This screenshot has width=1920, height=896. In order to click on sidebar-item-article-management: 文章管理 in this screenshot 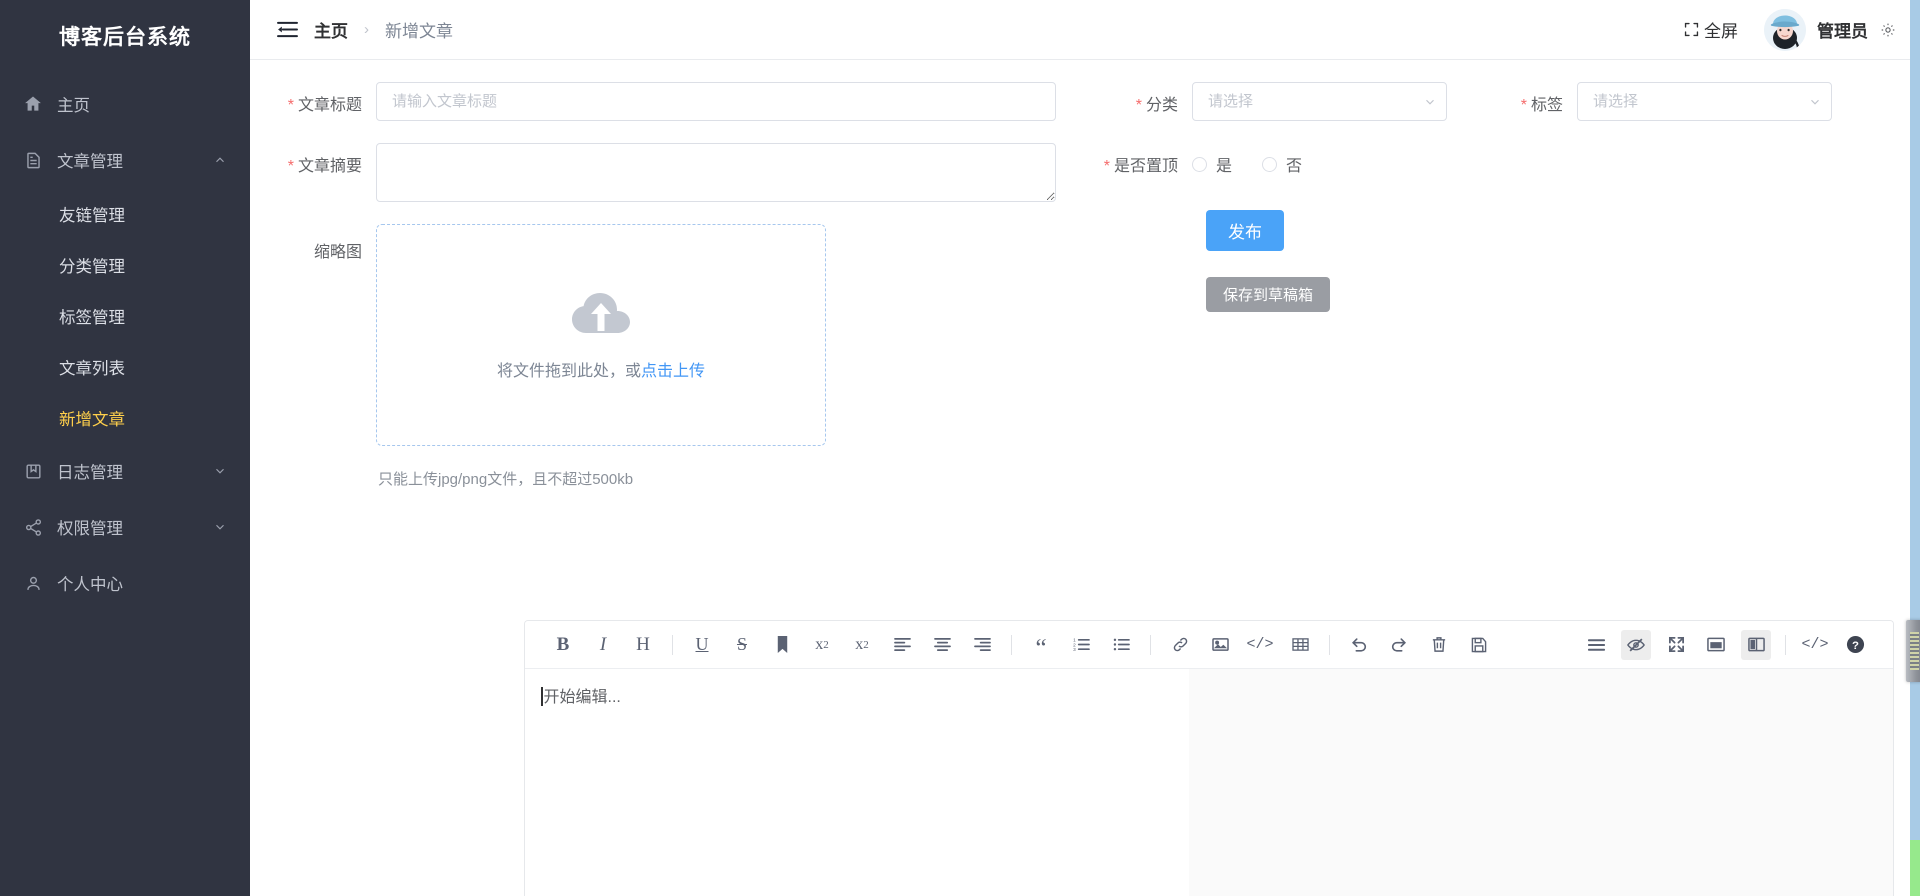, I will do `click(125, 160)`.